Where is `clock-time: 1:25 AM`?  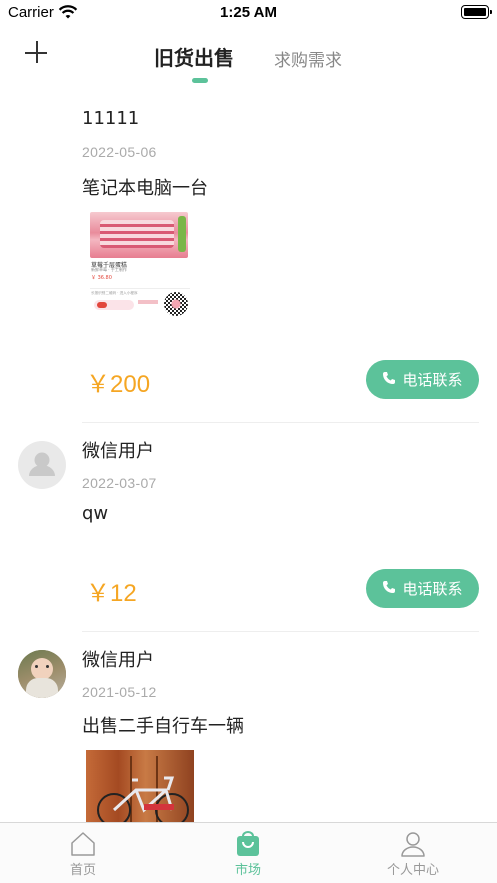
clock-time: 1:25 AM is located at coordinates (248, 12).